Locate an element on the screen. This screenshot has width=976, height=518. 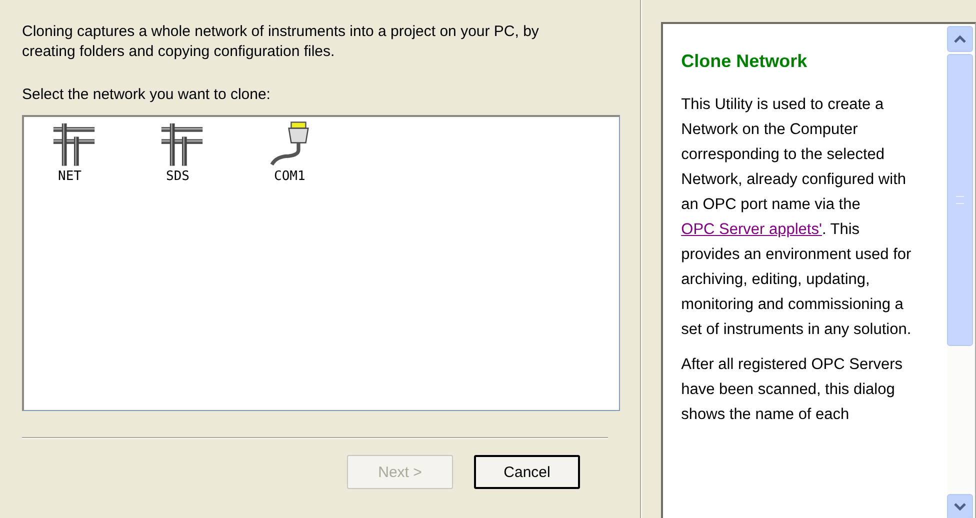
help-paragraph: This Utility is used to create a Network on the Computer corresponding to the selected Network, already configured with an OPC port name via the OPC Server applets'. This provides an environment used for archiving, editing, updating, monitoring and commissioning a set of instruments in any solution. is located at coordinates (796, 217).